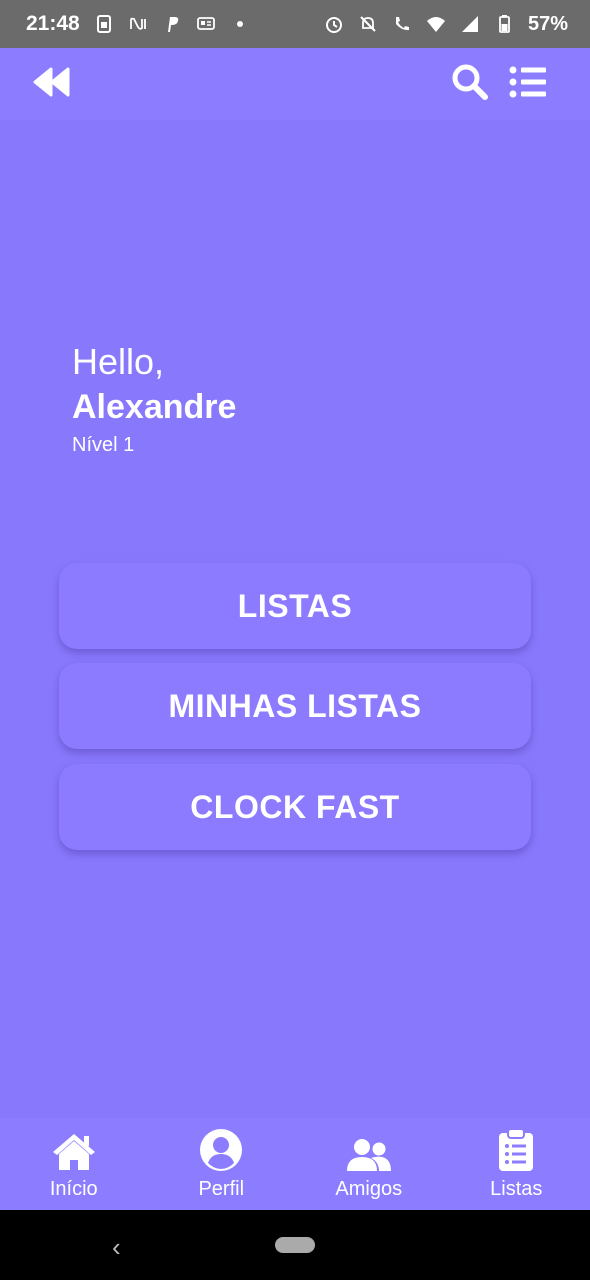  Describe the element at coordinates (295, 1164) in the screenshot. I see `bottom-nav: Início Perfil Amigos Listas` at that location.